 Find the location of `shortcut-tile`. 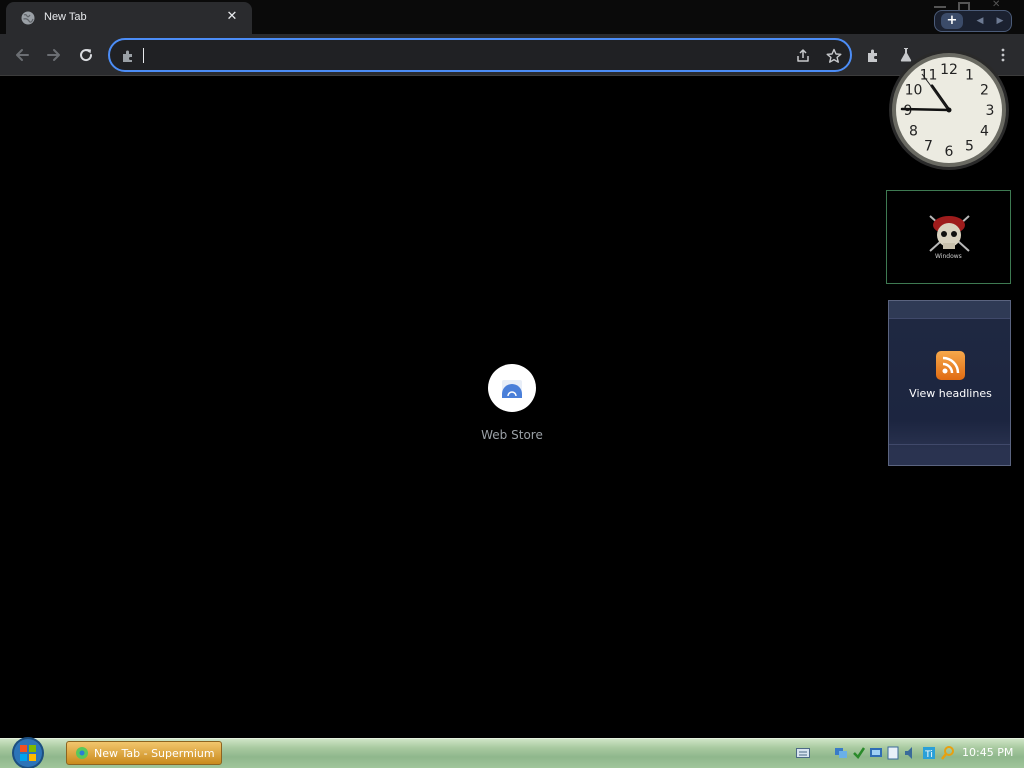

shortcut-tile is located at coordinates (512, 388).